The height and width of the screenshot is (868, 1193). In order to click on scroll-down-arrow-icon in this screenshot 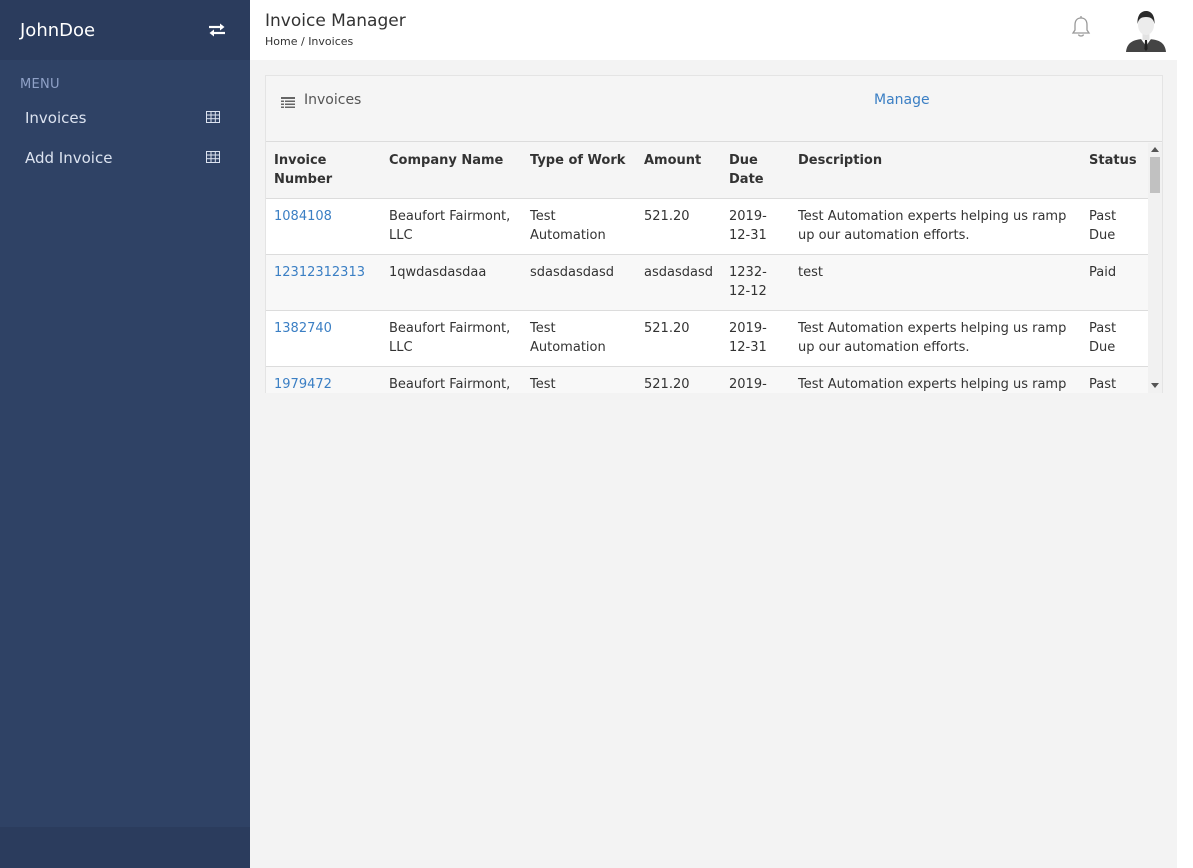, I will do `click(1155, 385)`.